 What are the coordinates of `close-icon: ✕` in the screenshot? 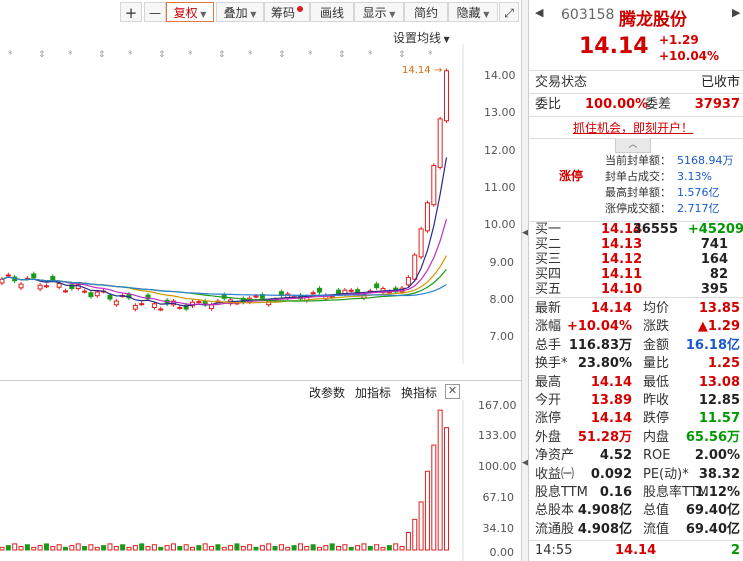 It's located at (452, 391).